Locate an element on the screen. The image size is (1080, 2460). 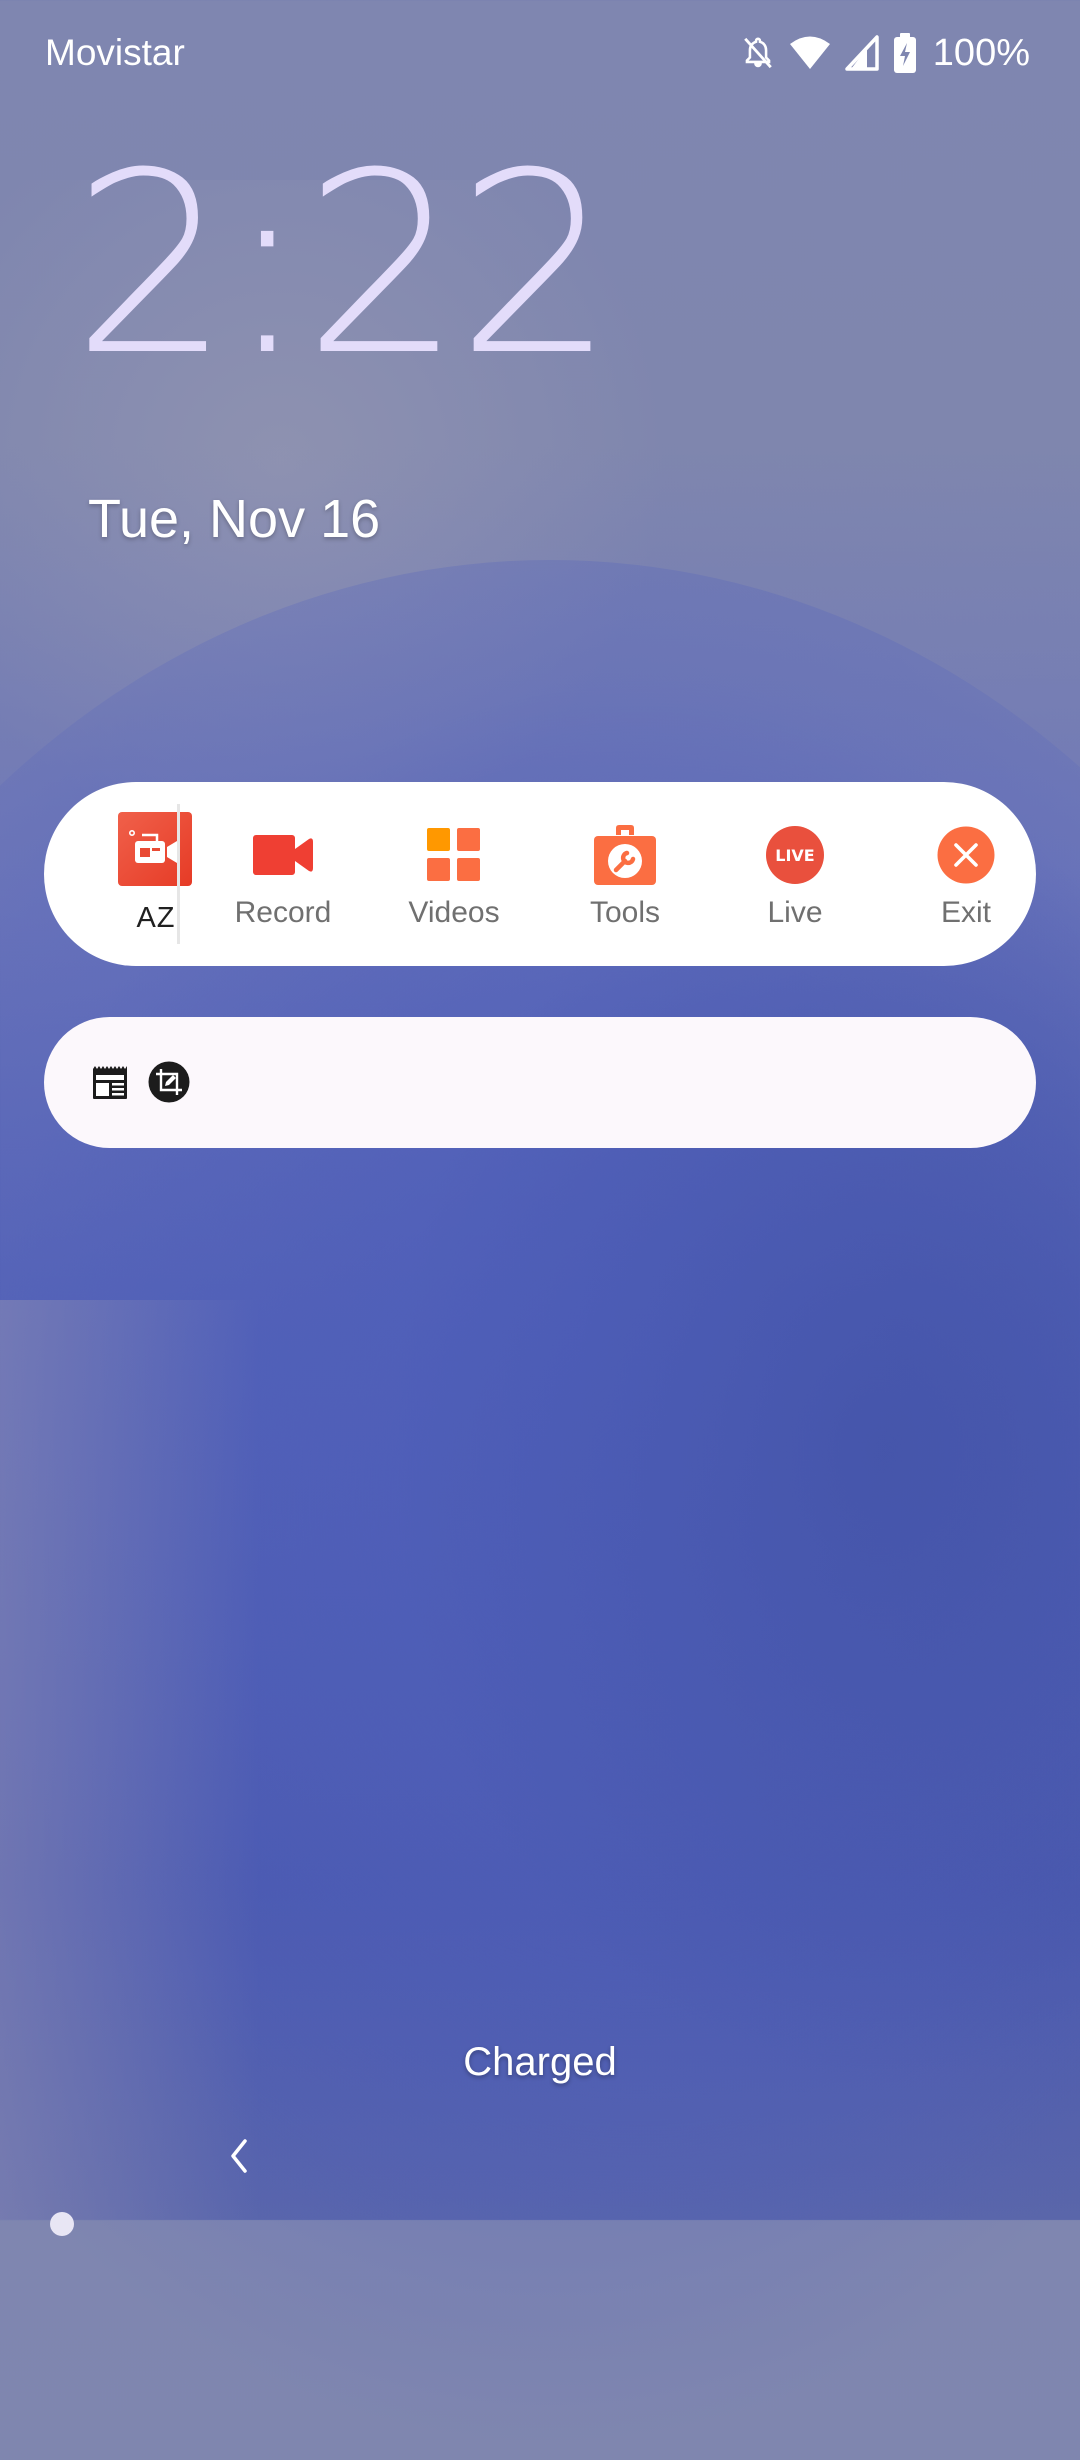
notifications-off-icon is located at coordinates (758, 53).